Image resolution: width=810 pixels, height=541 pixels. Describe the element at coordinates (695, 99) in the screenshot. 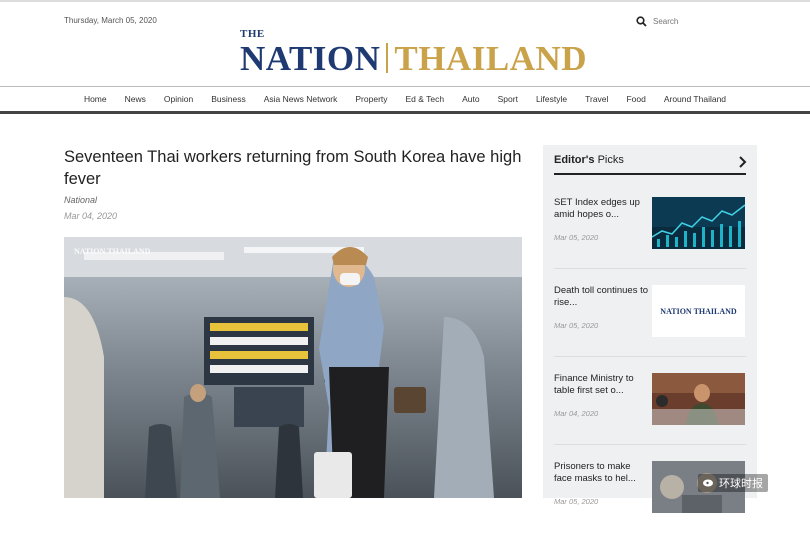

I see `nav-around-thailand: Around Thailand` at that location.